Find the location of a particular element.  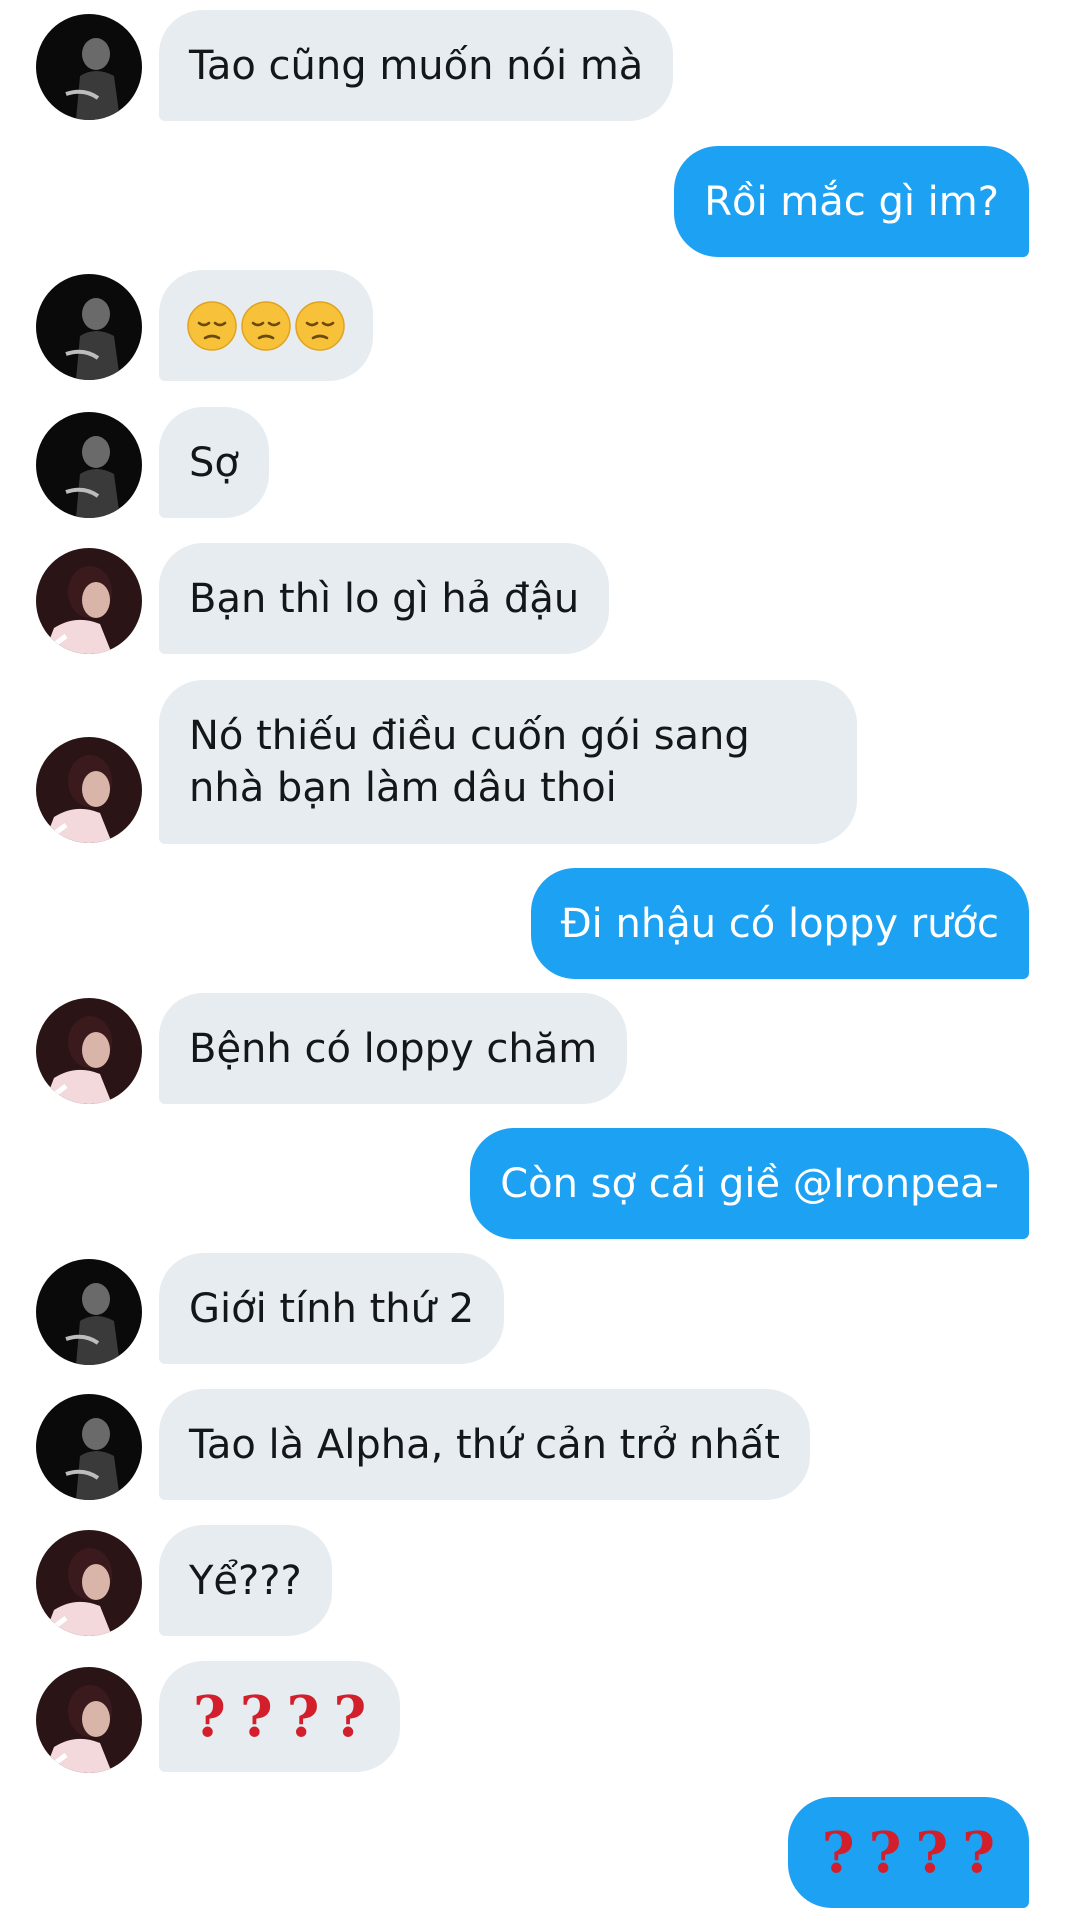

message-row: Bạn thì lo gì hả đậu is located at coordinates (384, 598).